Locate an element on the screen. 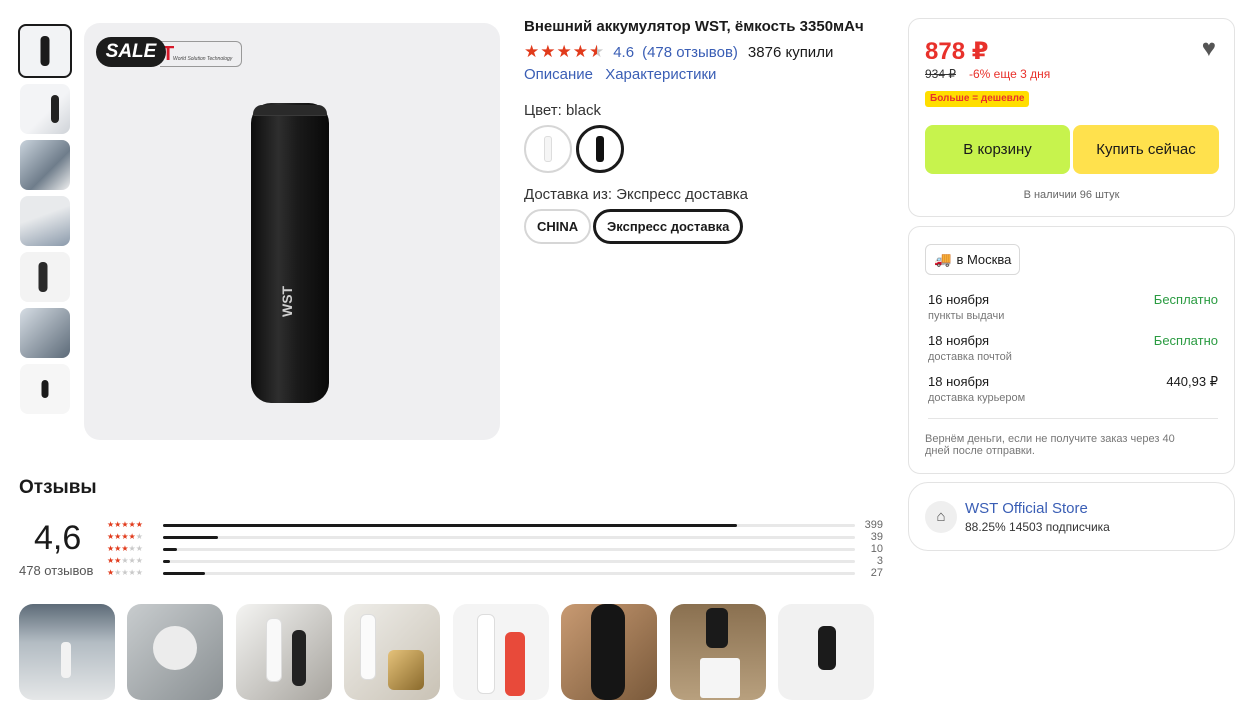  old-price: 934 ₽ is located at coordinates (940, 74).